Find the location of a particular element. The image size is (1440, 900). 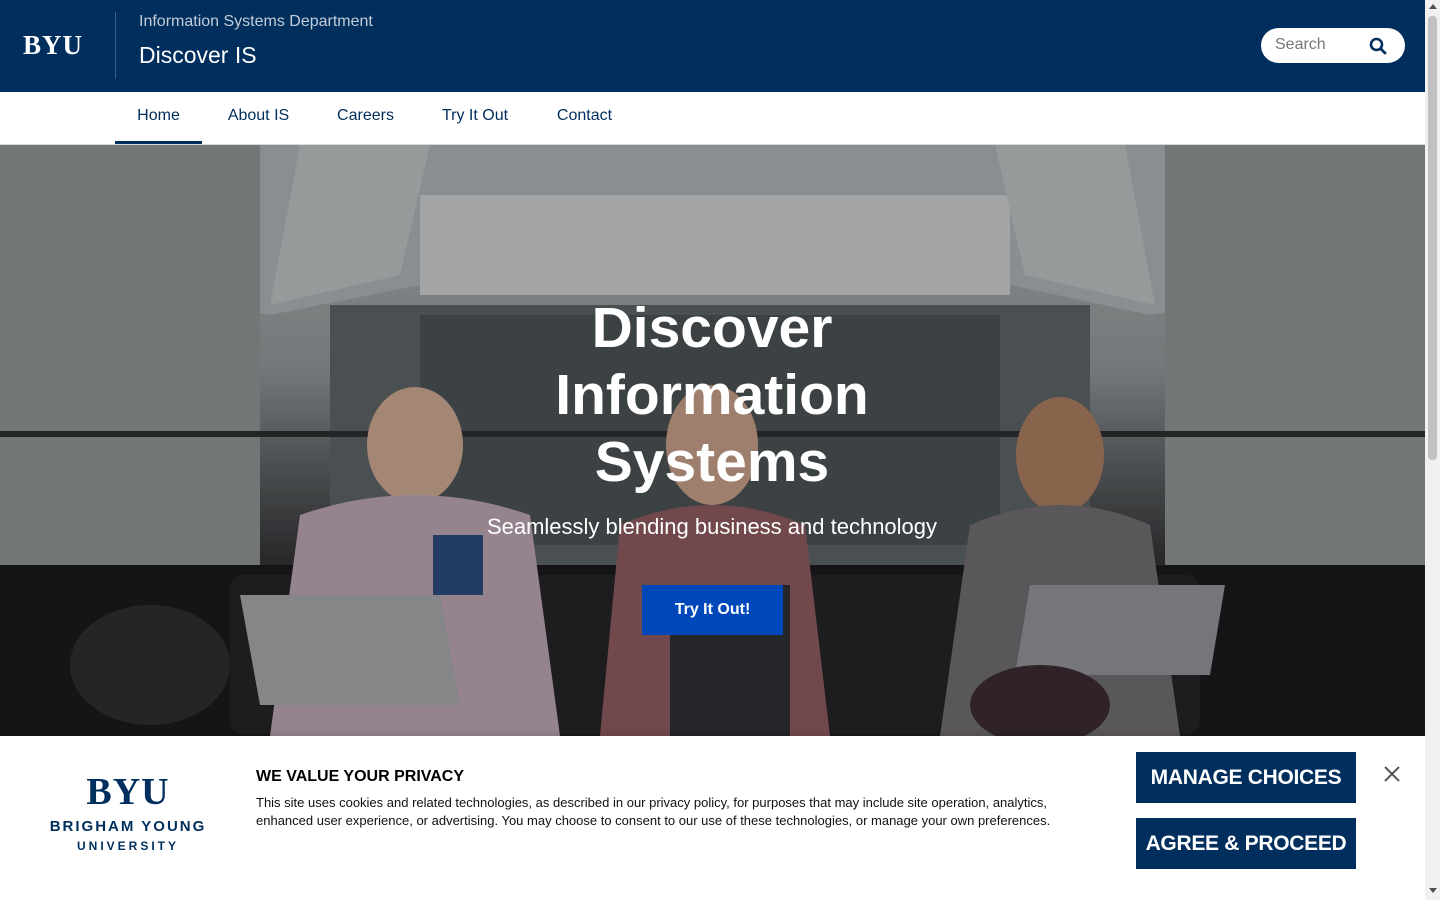

agree-proceed-button: AGREE & PROCEED is located at coordinates (1246, 843).